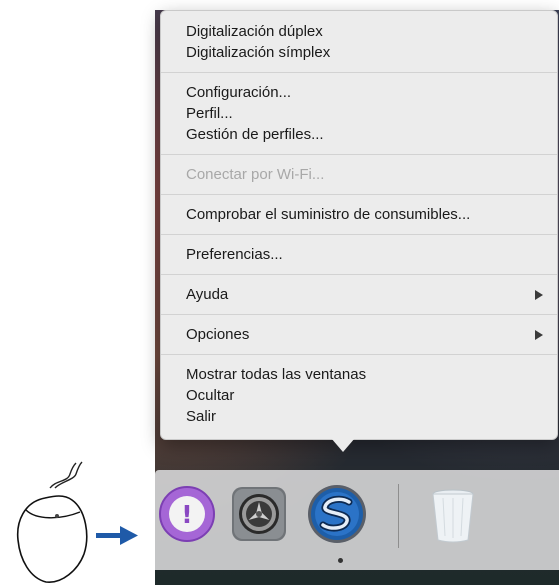 The height and width of the screenshot is (585, 559). What do you see at coordinates (398, 516) in the screenshot?
I see `dock-separator` at bounding box center [398, 516].